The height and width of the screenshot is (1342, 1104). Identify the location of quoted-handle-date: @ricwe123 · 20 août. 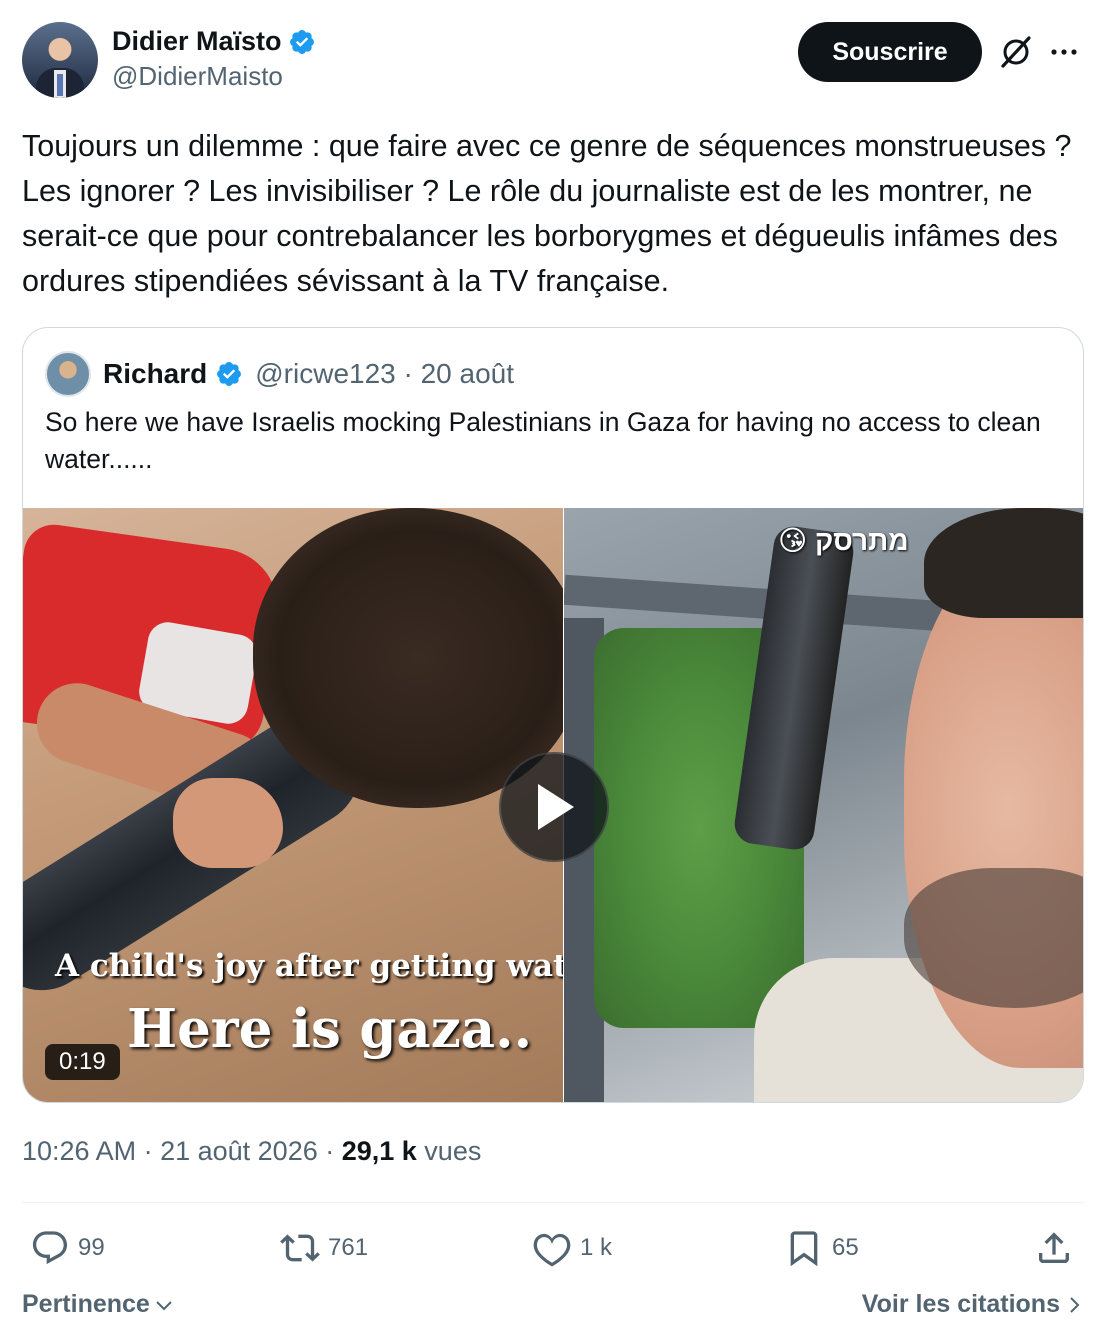
(384, 374).